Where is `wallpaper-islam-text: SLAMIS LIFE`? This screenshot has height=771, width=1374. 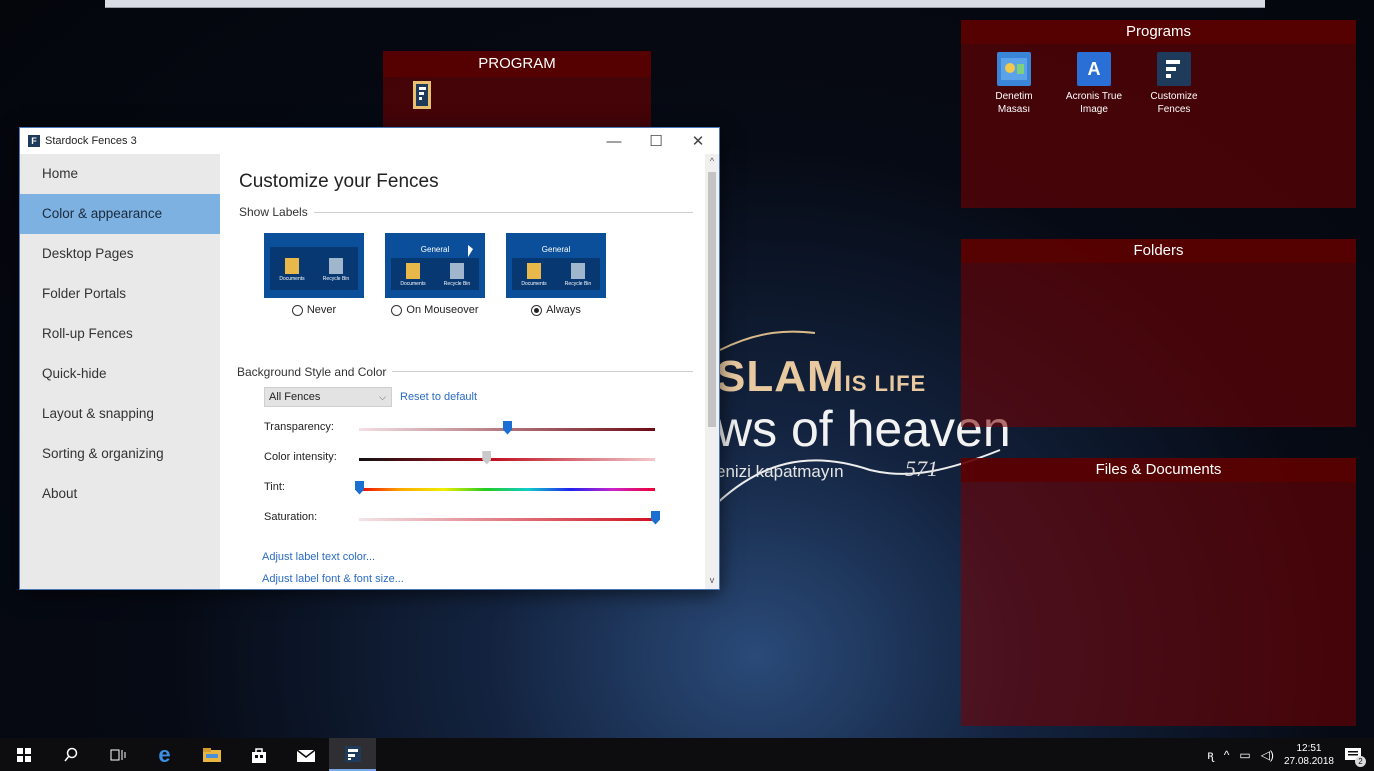 wallpaper-islam-text: SLAMIS LIFE is located at coordinates (821, 376).